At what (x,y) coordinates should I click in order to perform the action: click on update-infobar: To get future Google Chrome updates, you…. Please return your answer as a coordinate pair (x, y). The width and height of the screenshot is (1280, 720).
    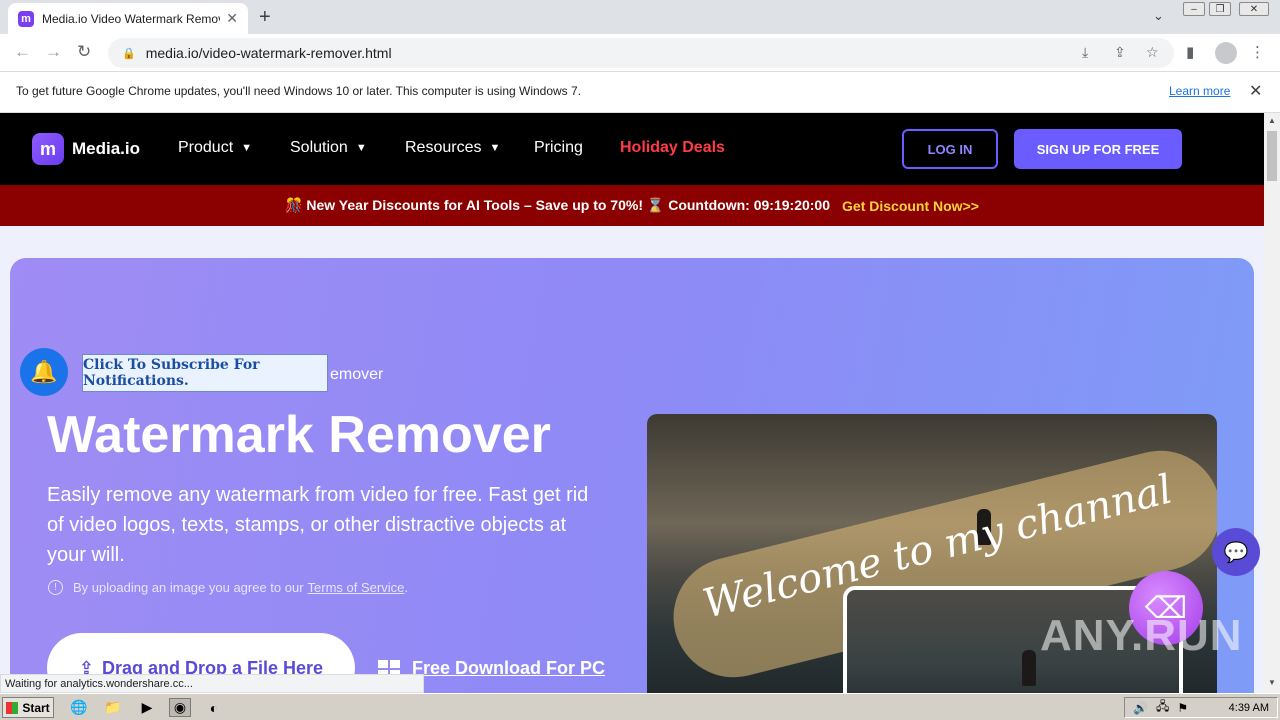
    Looking at the image, I should click on (640, 92).